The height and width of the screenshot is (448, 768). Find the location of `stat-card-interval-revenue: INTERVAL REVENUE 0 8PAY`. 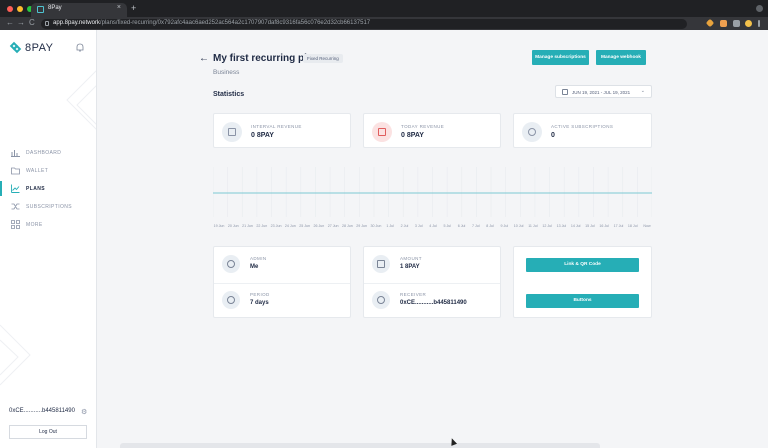

stat-card-interval-revenue: INTERVAL REVENUE 0 8PAY is located at coordinates (282, 130).